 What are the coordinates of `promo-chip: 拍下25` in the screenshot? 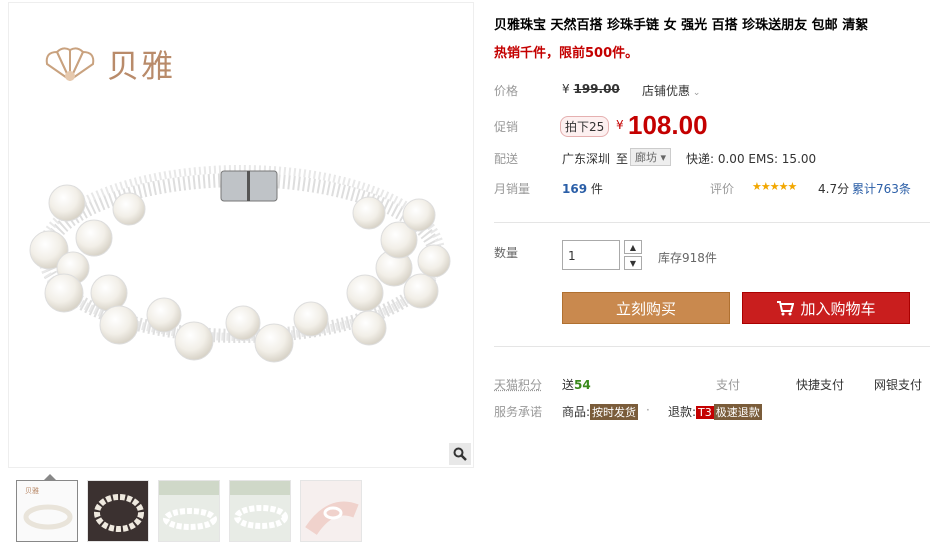 It's located at (585, 126).